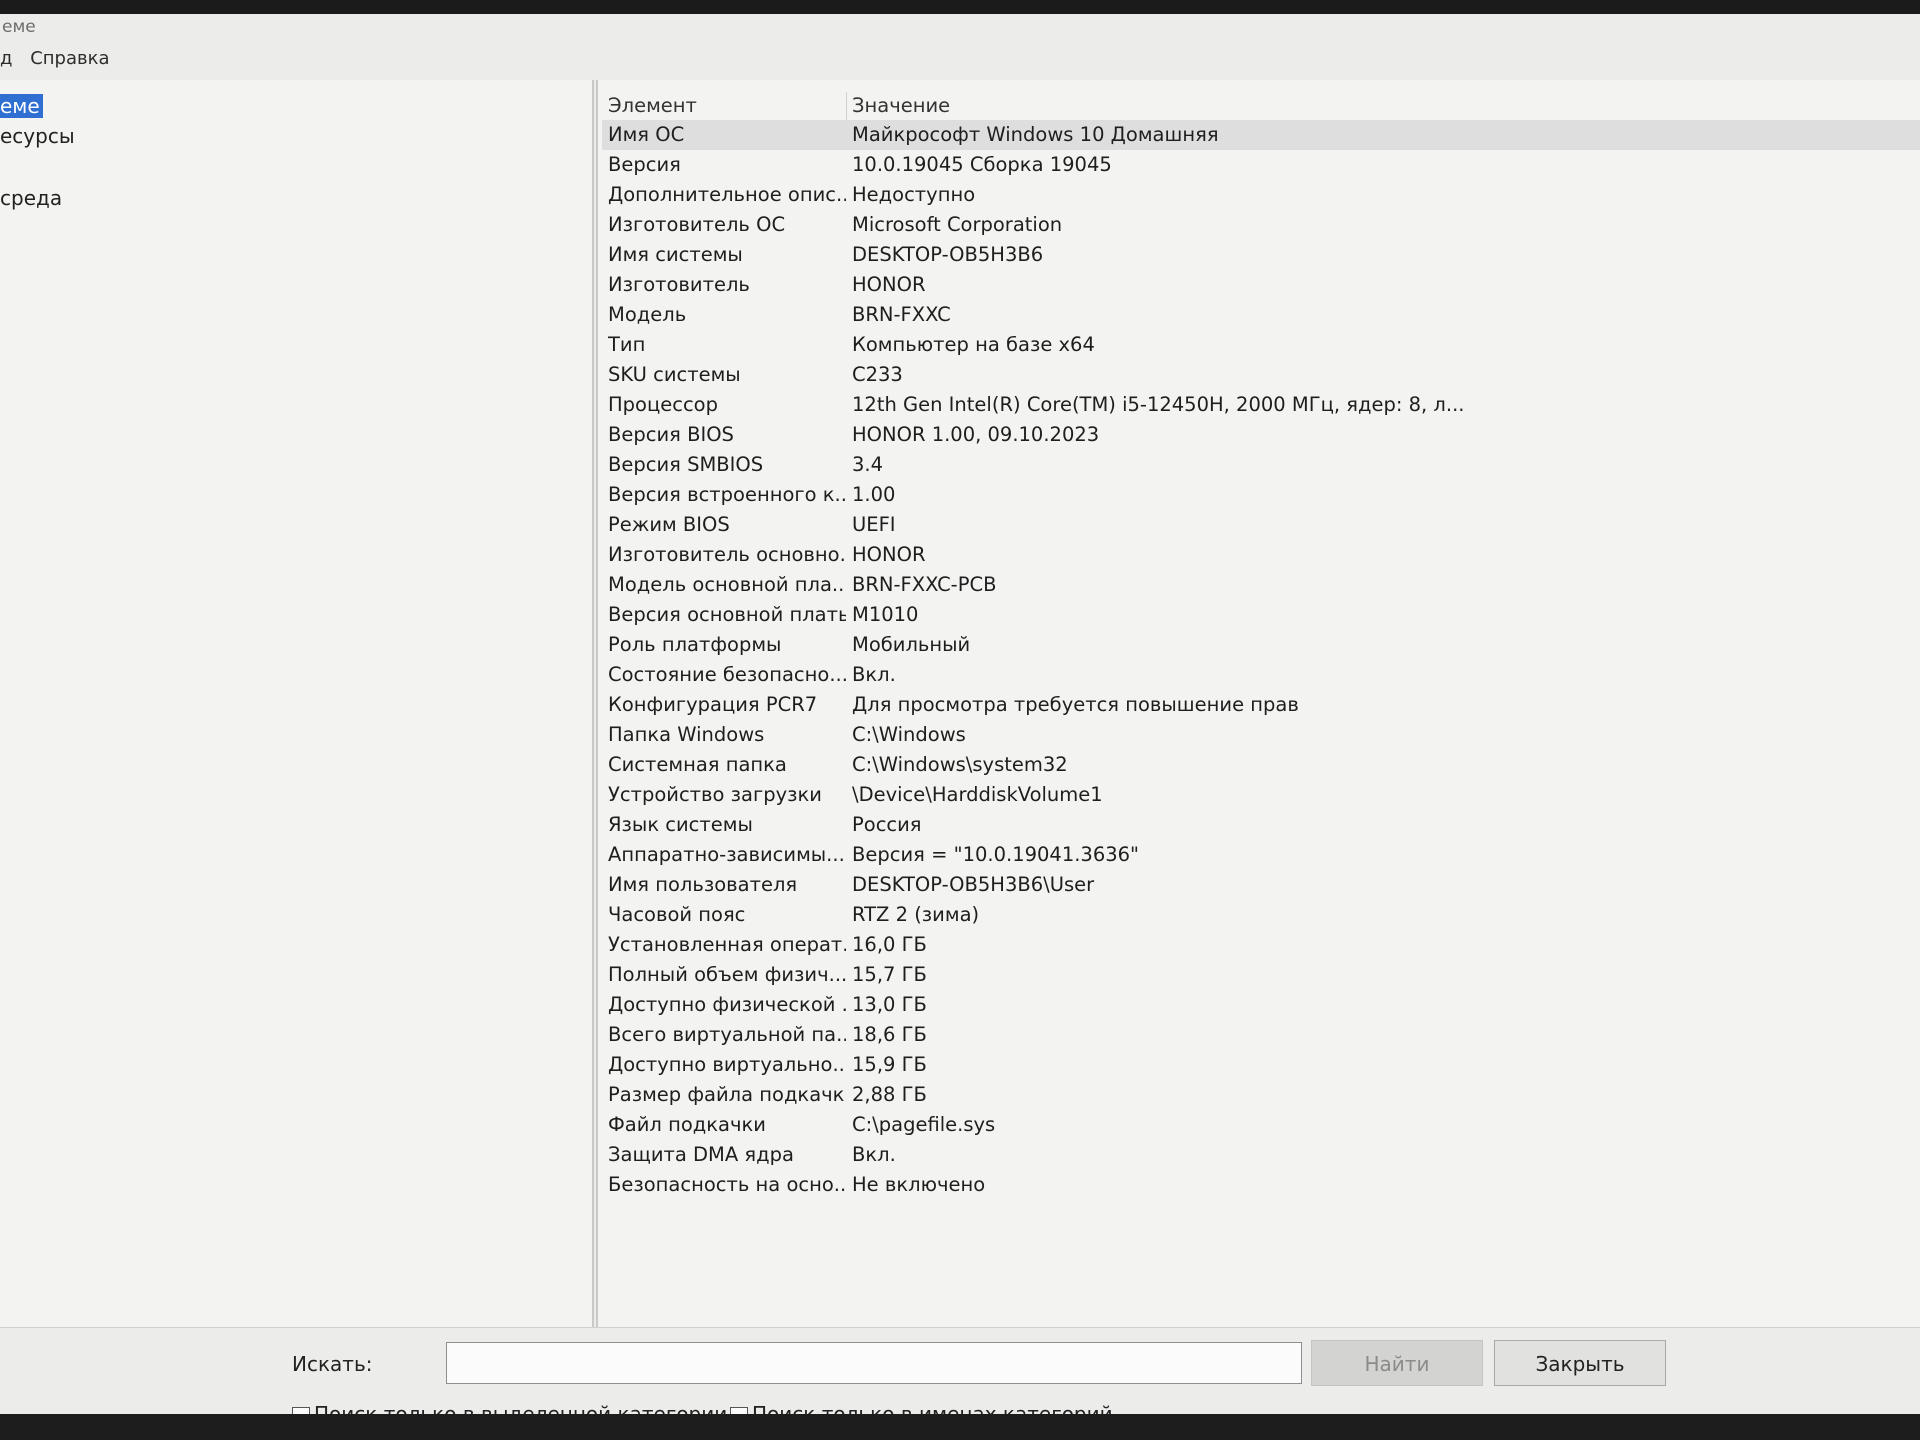  I want to click on row-element-cell: Процессор, so click(663, 404).